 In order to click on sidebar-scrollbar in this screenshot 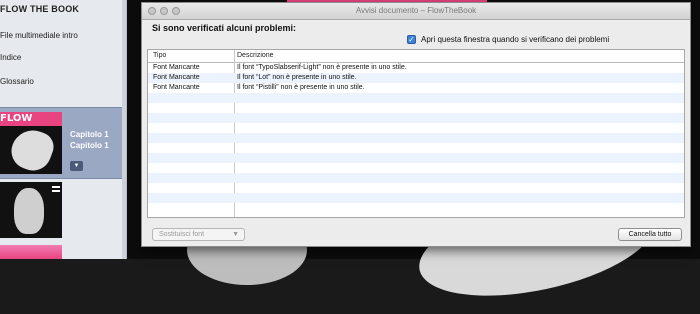, I will do `click(124, 129)`.